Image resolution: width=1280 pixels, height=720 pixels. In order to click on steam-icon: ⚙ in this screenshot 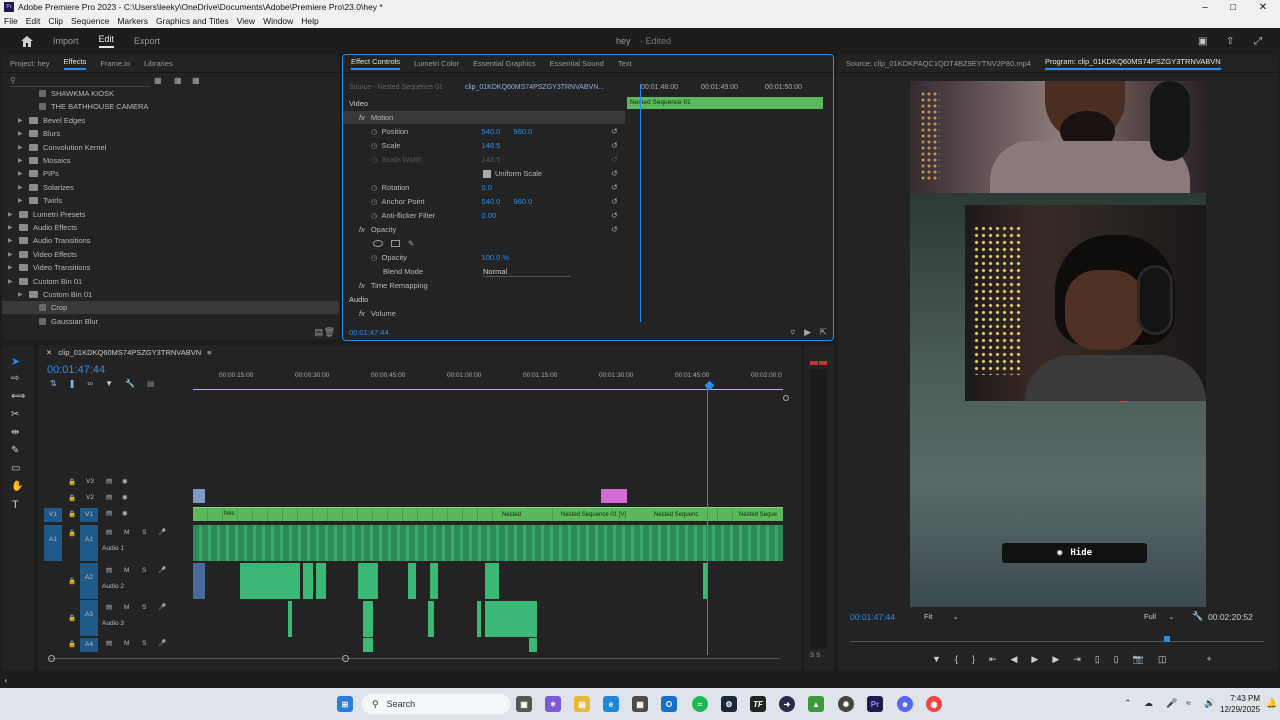, I will do `click(729, 704)`.